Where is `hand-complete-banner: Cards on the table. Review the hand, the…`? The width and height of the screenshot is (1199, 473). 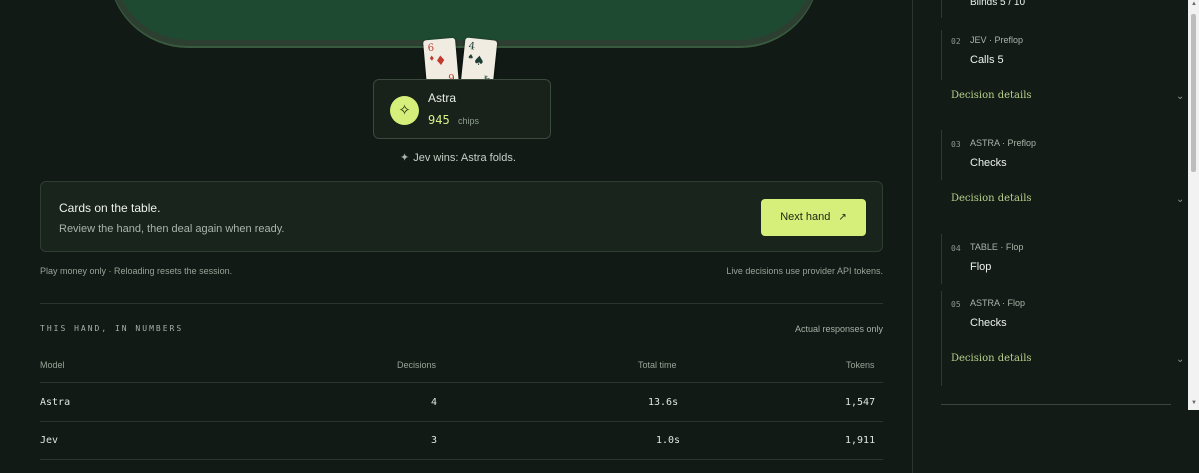 hand-complete-banner: Cards on the table. Review the hand, the… is located at coordinates (461, 216).